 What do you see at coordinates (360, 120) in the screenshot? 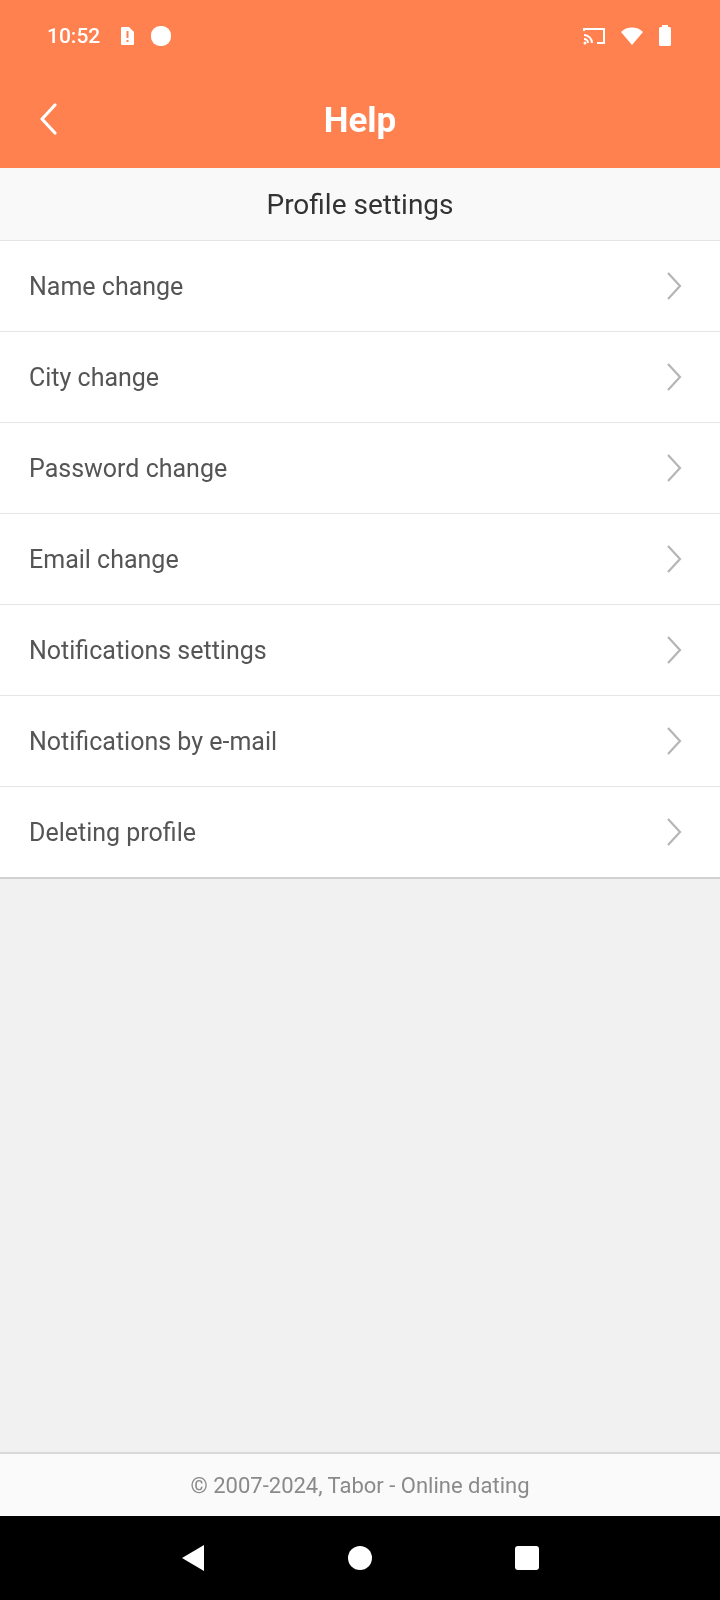
I see `page-title: Help` at bounding box center [360, 120].